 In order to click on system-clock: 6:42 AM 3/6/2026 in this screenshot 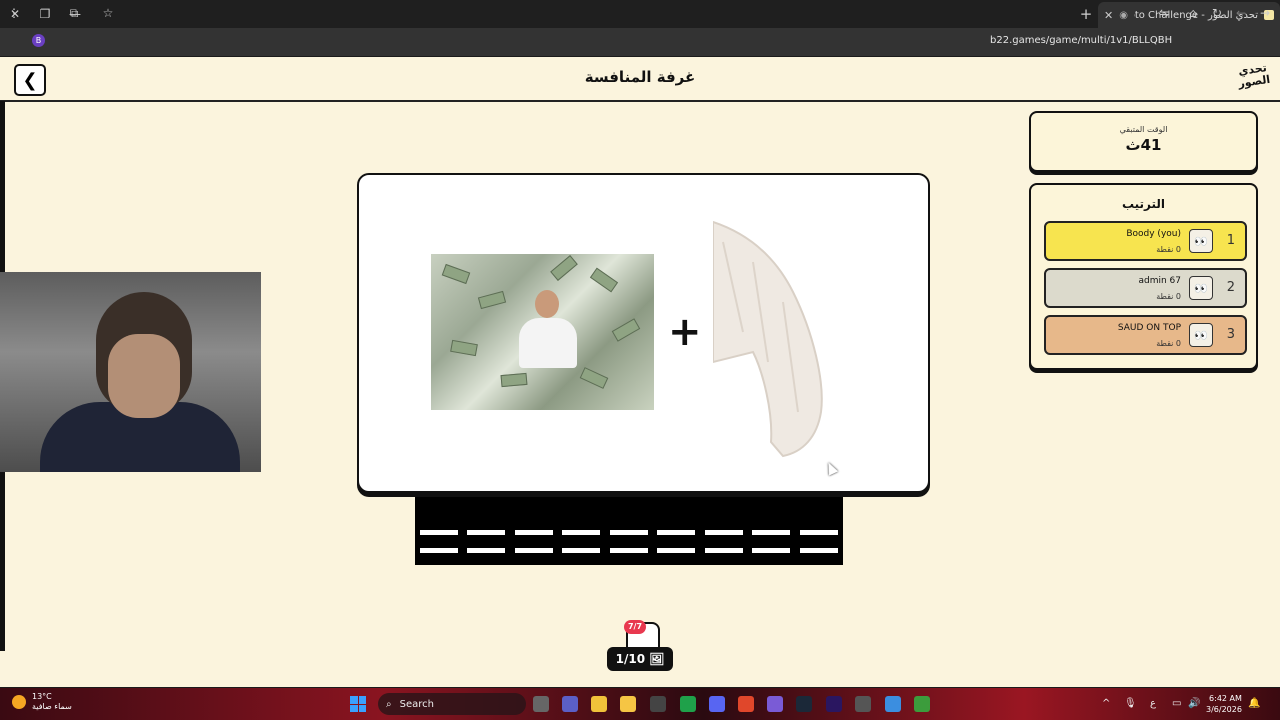, I will do `click(1224, 704)`.